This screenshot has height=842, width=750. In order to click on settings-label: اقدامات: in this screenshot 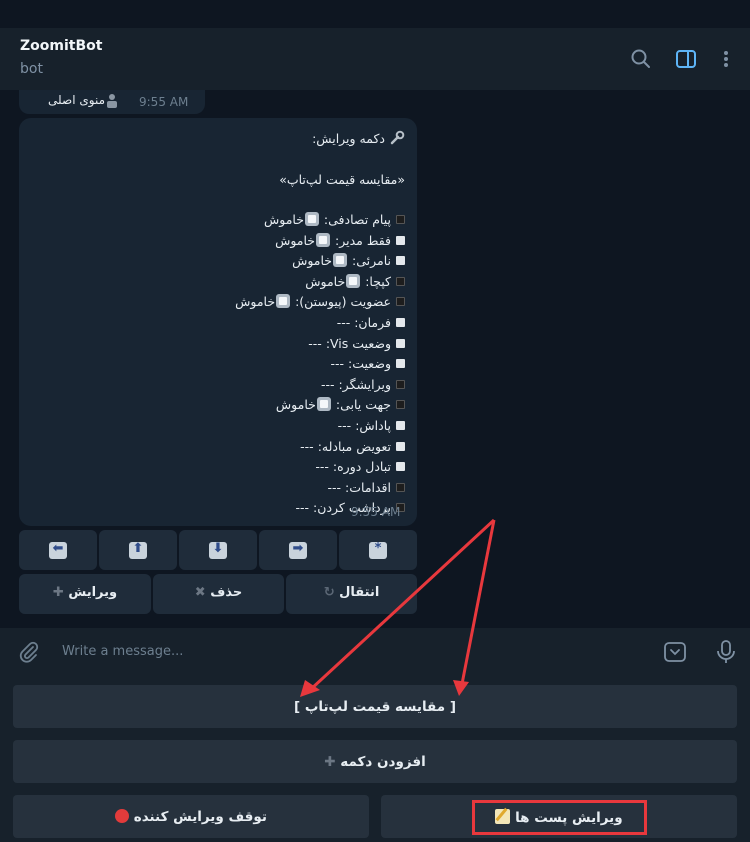, I will do `click(368, 487)`.